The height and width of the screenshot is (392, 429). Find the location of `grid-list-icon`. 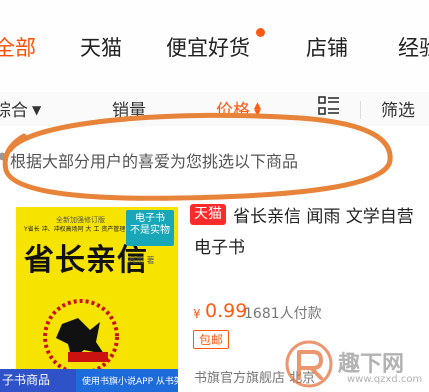

grid-list-icon is located at coordinates (329, 106).